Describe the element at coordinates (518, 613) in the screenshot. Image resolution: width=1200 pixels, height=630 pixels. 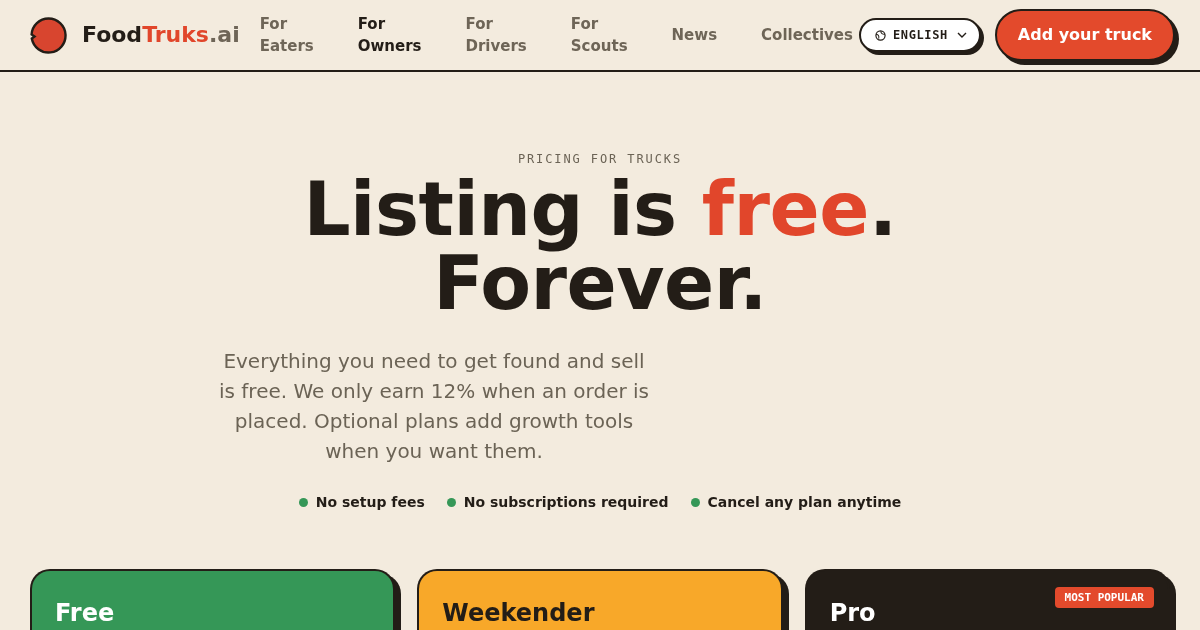
I see `plan-title: Weekender` at that location.